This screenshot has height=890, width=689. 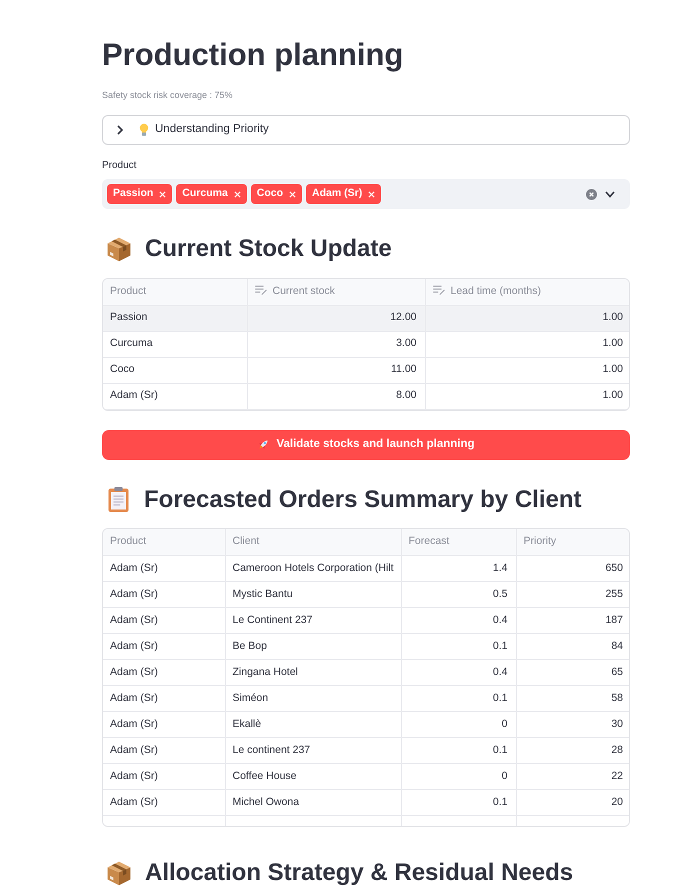 What do you see at coordinates (211, 194) in the screenshot?
I see `product-tag: Curcuma` at bounding box center [211, 194].